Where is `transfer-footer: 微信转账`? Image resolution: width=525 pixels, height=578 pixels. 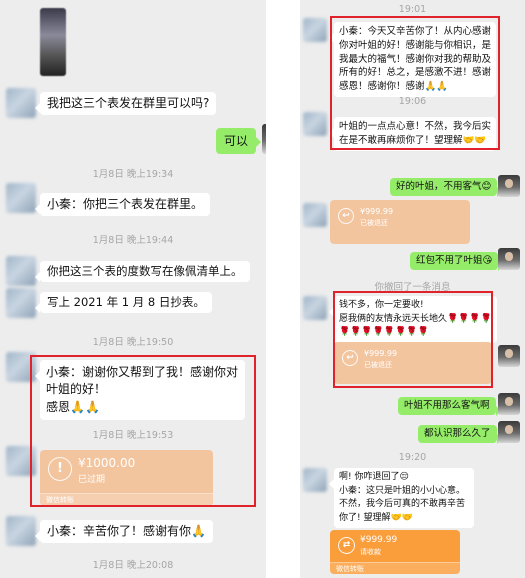
transfer-footer: 微信转账 is located at coordinates (395, 568).